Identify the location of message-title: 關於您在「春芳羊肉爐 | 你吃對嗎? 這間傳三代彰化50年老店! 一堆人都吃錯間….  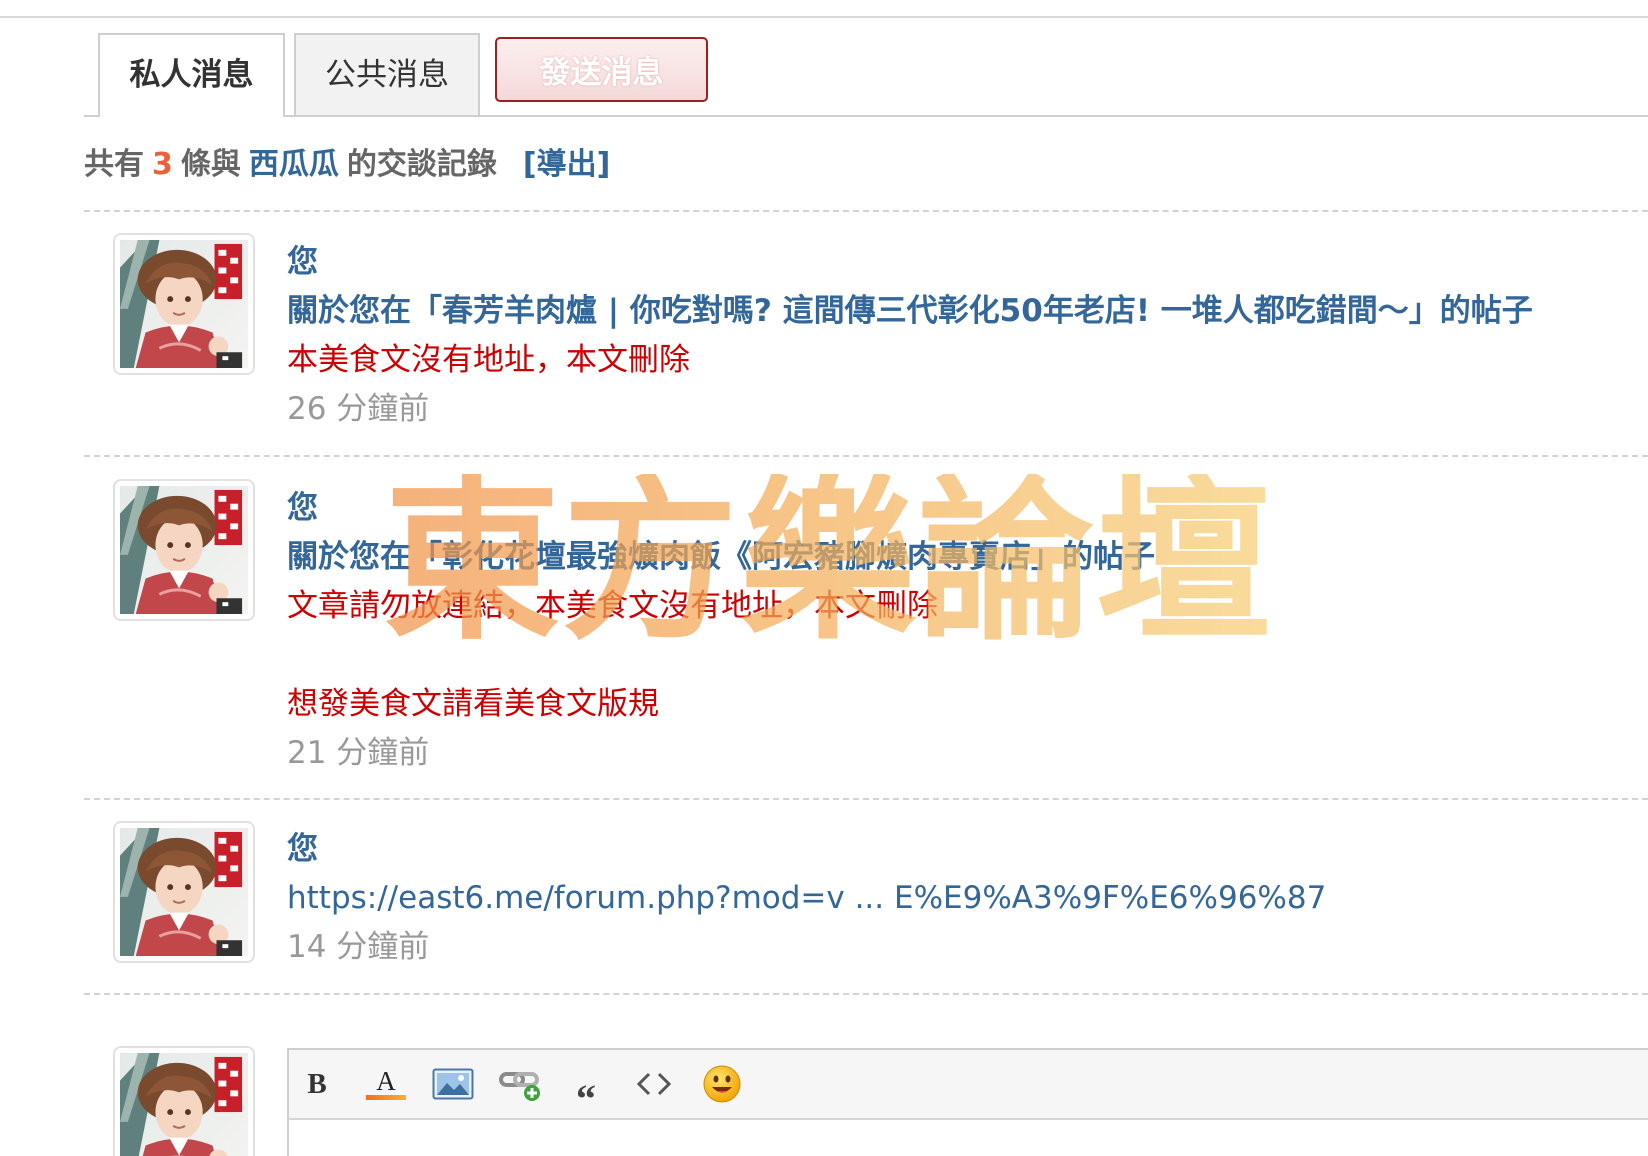
(959, 311).